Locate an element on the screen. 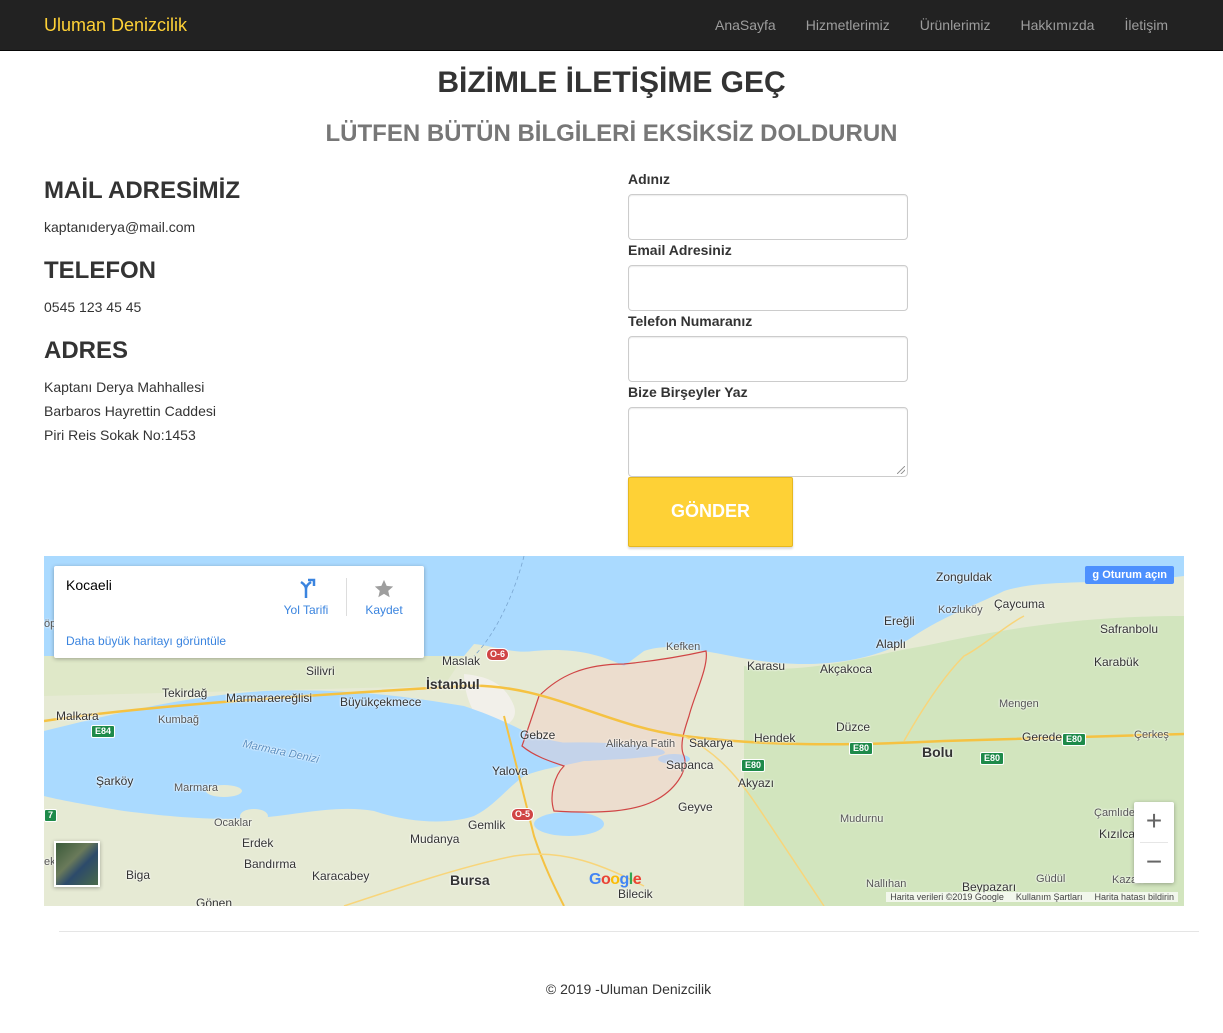 This screenshot has height=1033, width=1223. save-button: Kaydet is located at coordinates (384, 597).